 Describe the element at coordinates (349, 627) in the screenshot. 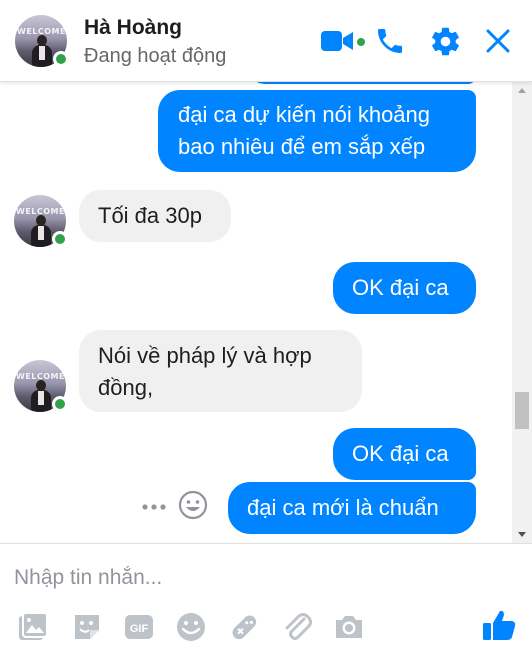

I see `camera-icon` at that location.